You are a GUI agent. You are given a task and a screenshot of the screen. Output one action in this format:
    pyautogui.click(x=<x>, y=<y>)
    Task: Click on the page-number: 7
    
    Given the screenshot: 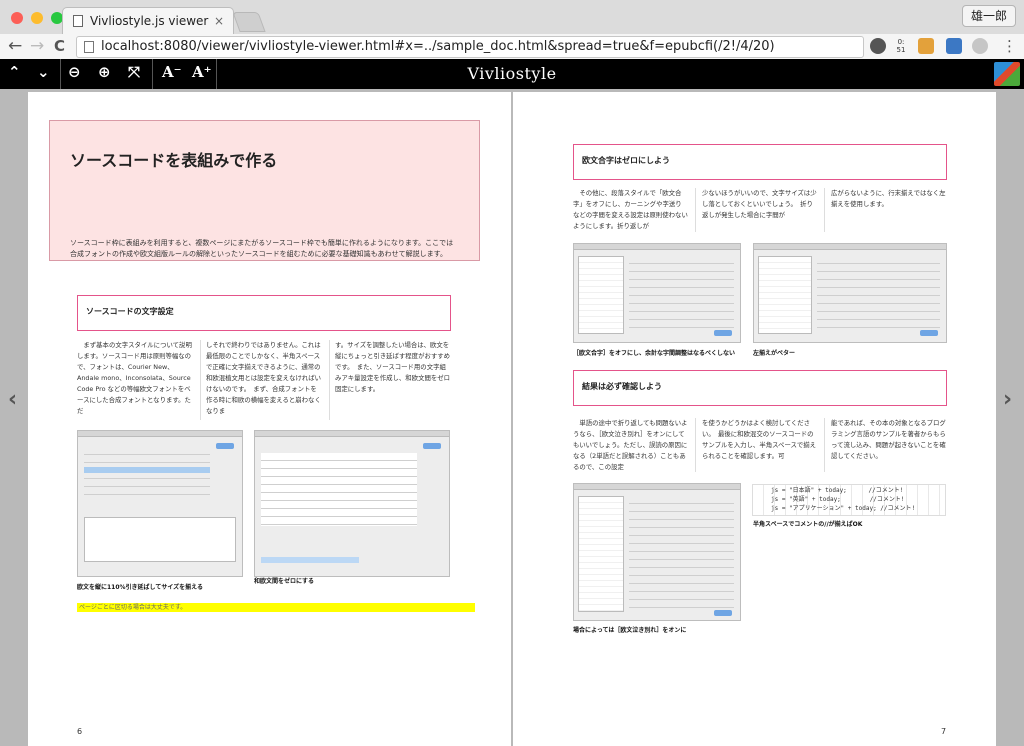 What is the action you would take?
    pyautogui.click(x=944, y=731)
    